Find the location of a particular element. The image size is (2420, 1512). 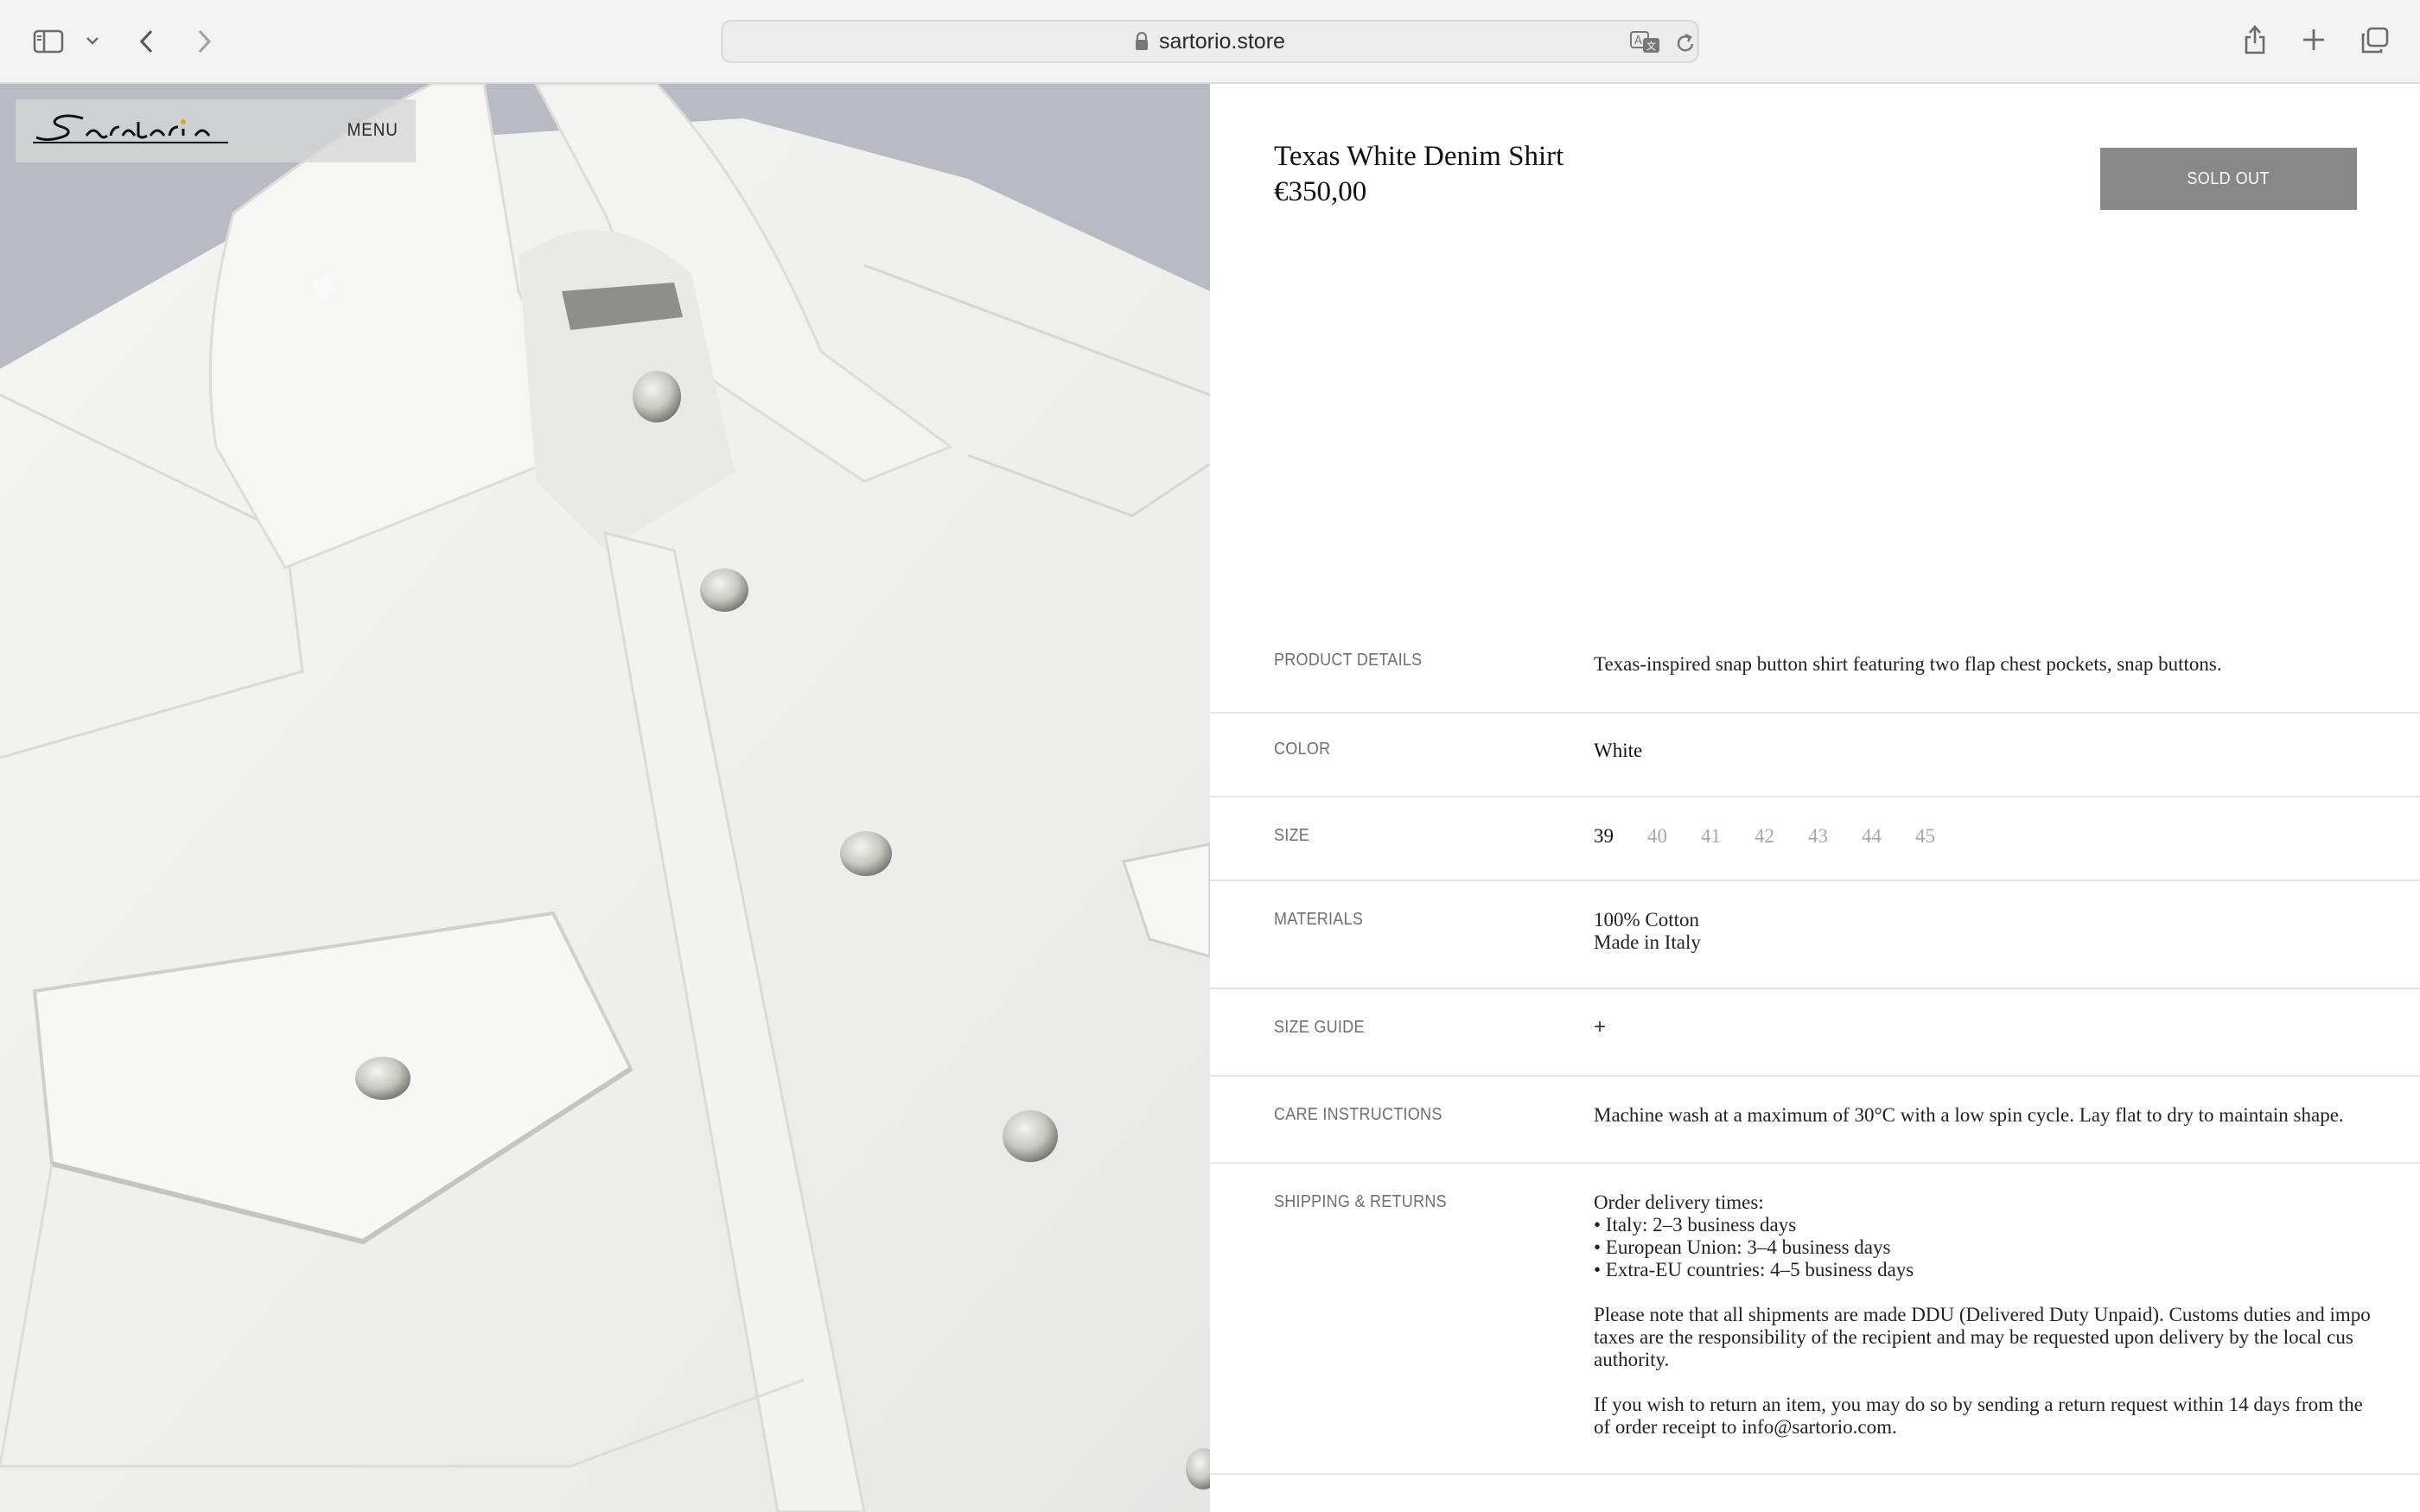

size-option-45: 45 is located at coordinates (1942, 836).